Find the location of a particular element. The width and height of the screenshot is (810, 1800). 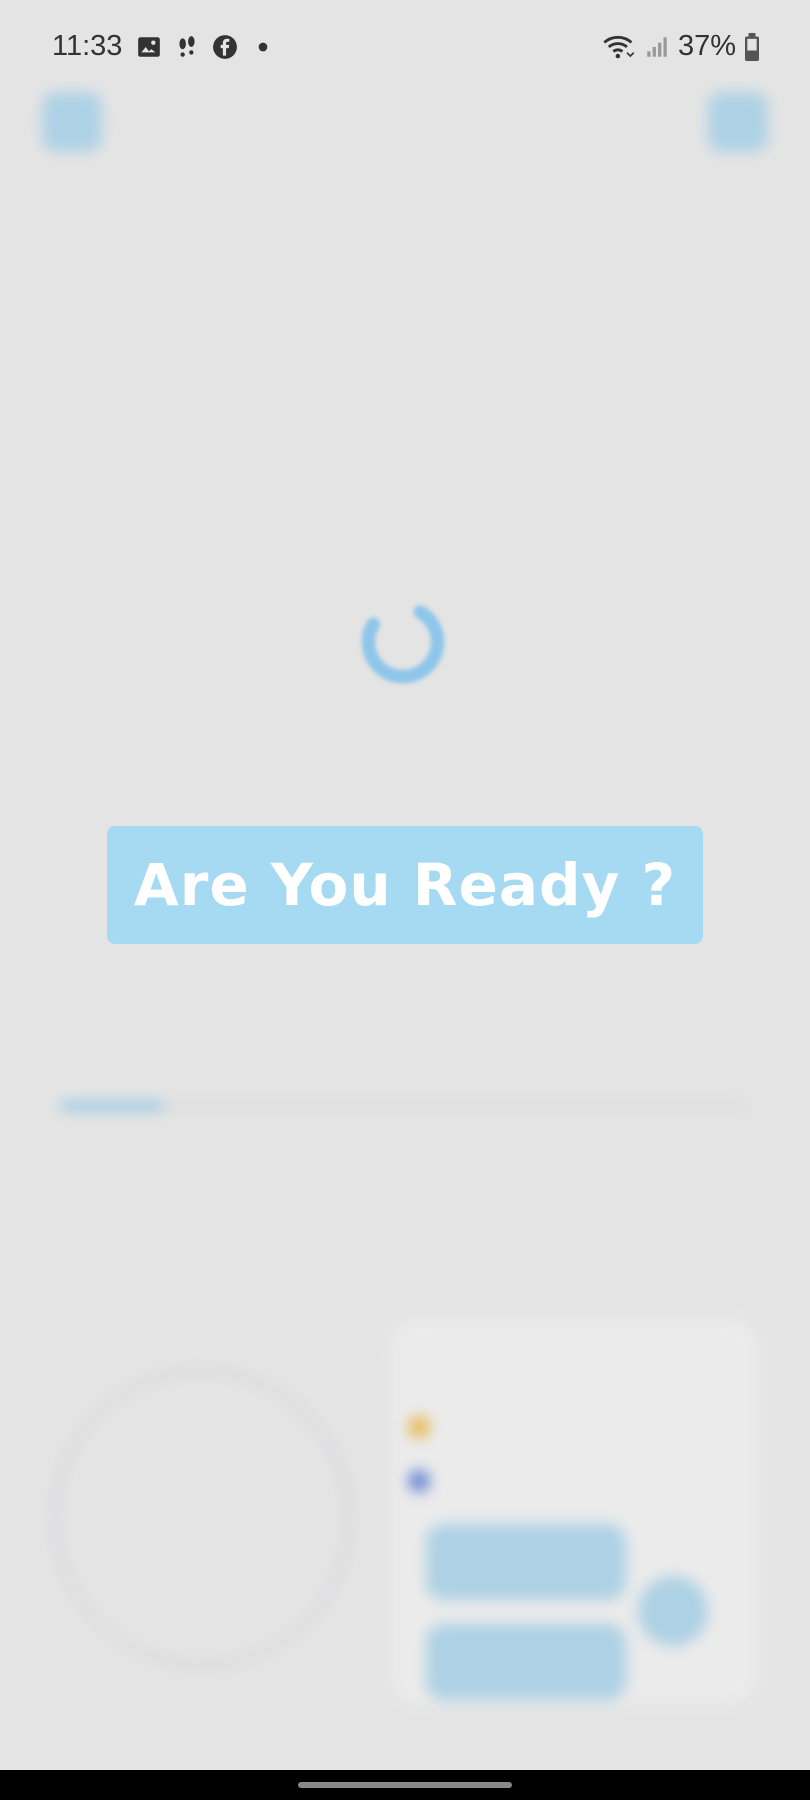

exercise-card is located at coordinates (574, 1511).